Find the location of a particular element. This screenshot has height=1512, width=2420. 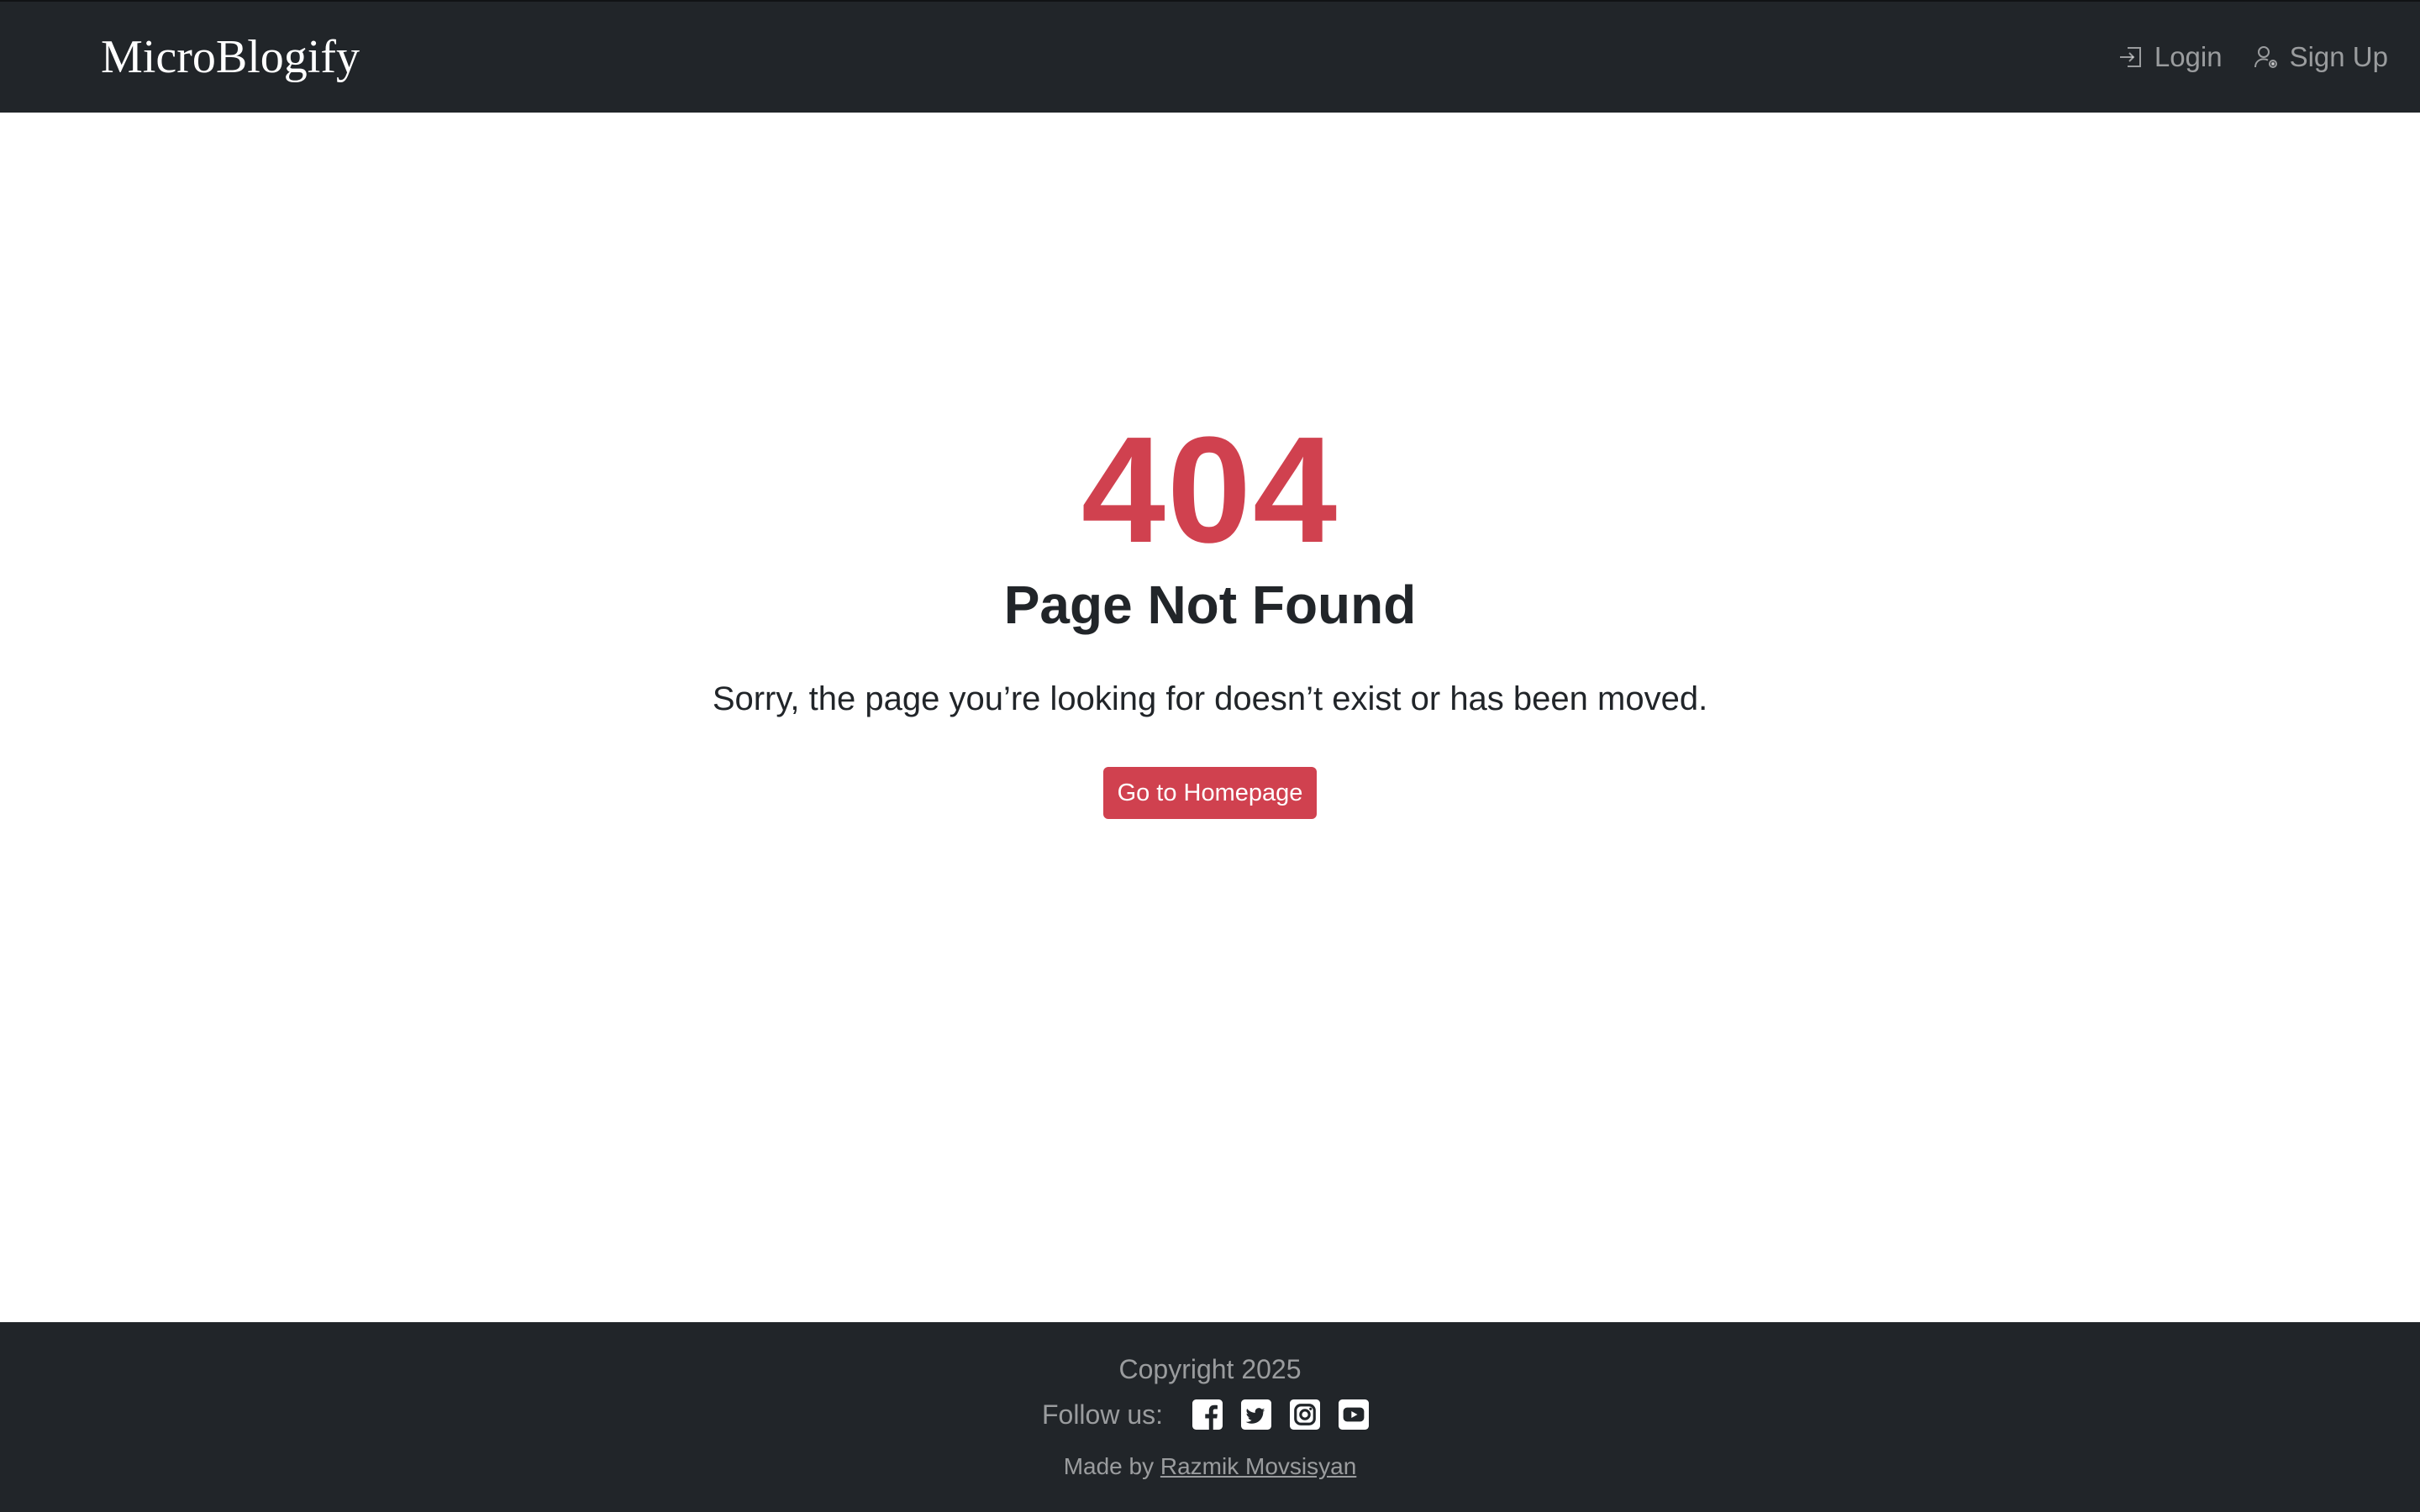

person-gear-icon is located at coordinates (2266, 57).